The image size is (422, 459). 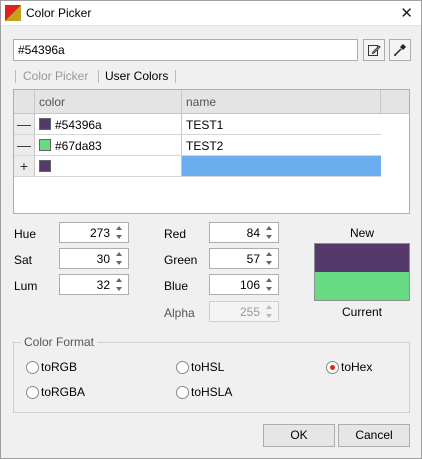 What do you see at coordinates (181, 260) in the screenshot?
I see `green-label: Green` at bounding box center [181, 260].